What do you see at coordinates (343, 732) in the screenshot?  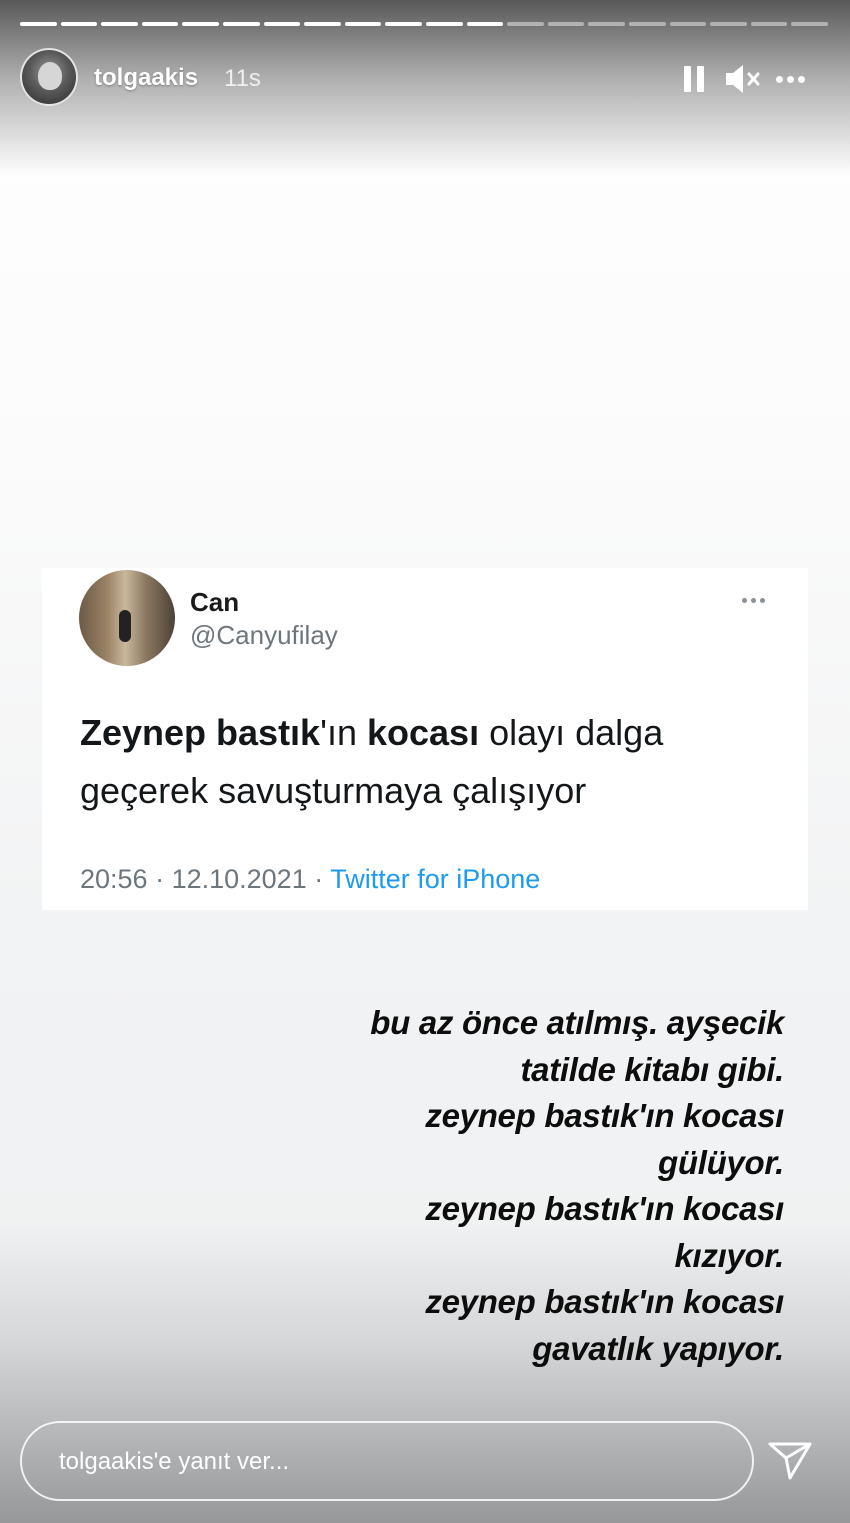 I see `tweet-text-part-2: 'ın` at bounding box center [343, 732].